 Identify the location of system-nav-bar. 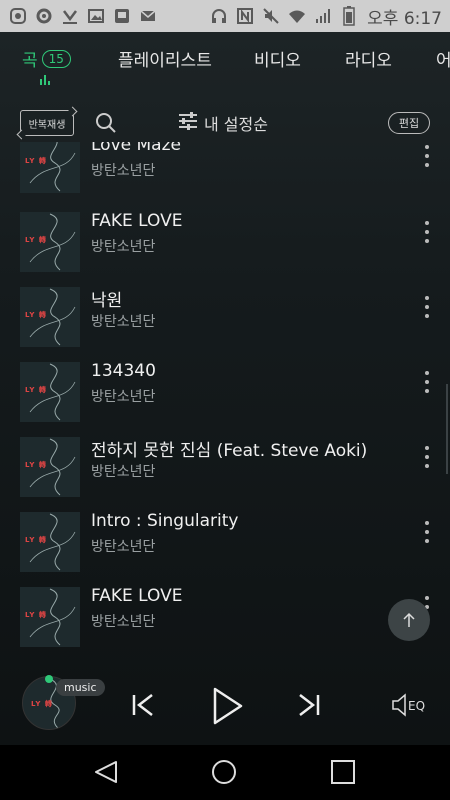
(225, 772).